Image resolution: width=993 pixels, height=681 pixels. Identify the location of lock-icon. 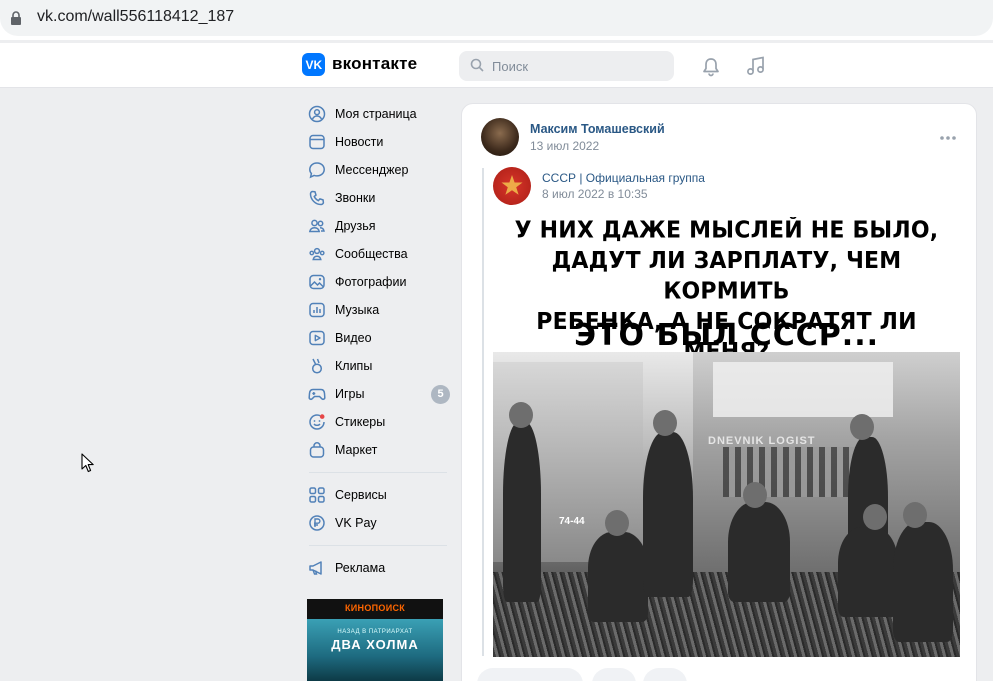
(16, 18).